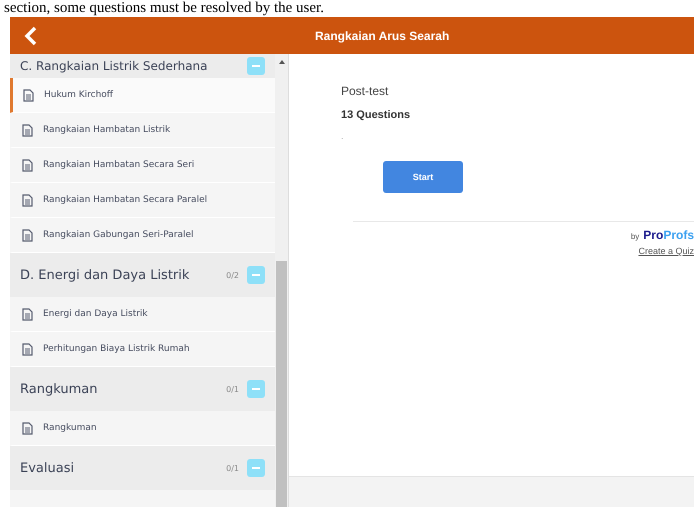 The width and height of the screenshot is (694, 507). I want to click on section-header: D. Energi dan Daya Listrik 0/2, so click(142, 275).